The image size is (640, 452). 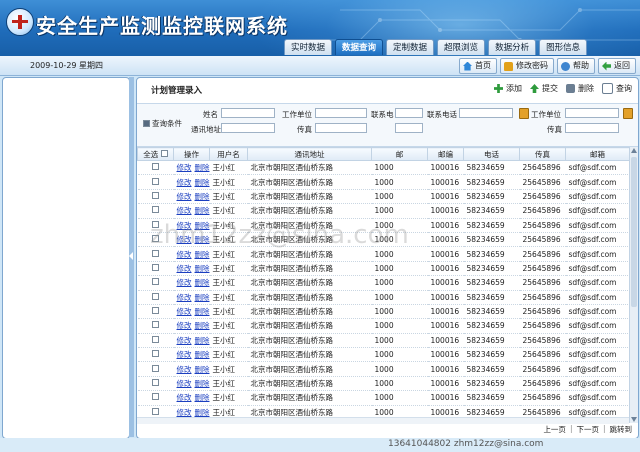 I want to click on scroll-thumb, so click(x=634, y=232).